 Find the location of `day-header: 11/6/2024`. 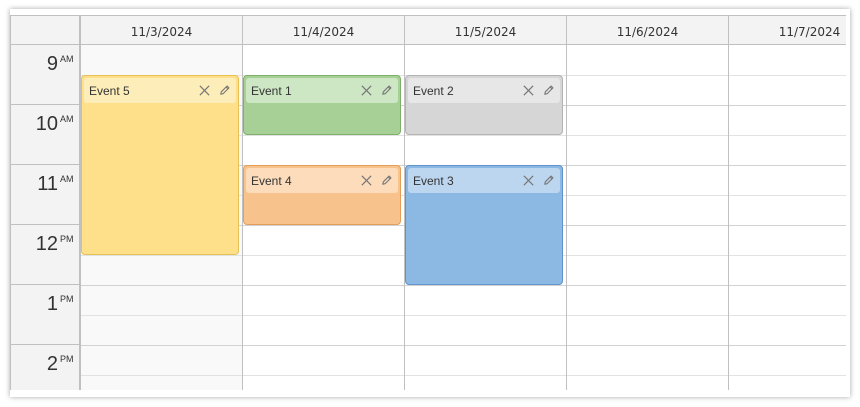

day-header: 11/6/2024 is located at coordinates (647, 30).